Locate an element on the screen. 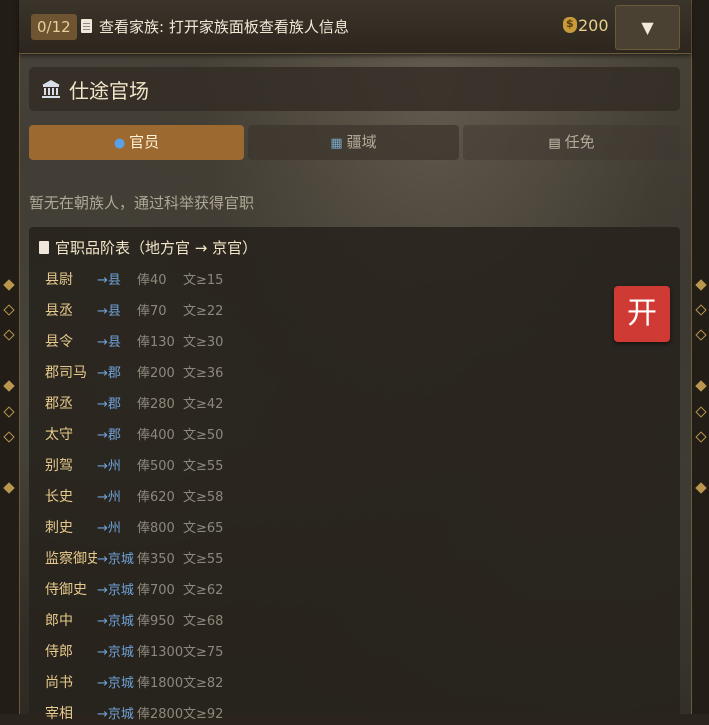 The height and width of the screenshot is (725, 709). open-button: 开 is located at coordinates (642, 314).